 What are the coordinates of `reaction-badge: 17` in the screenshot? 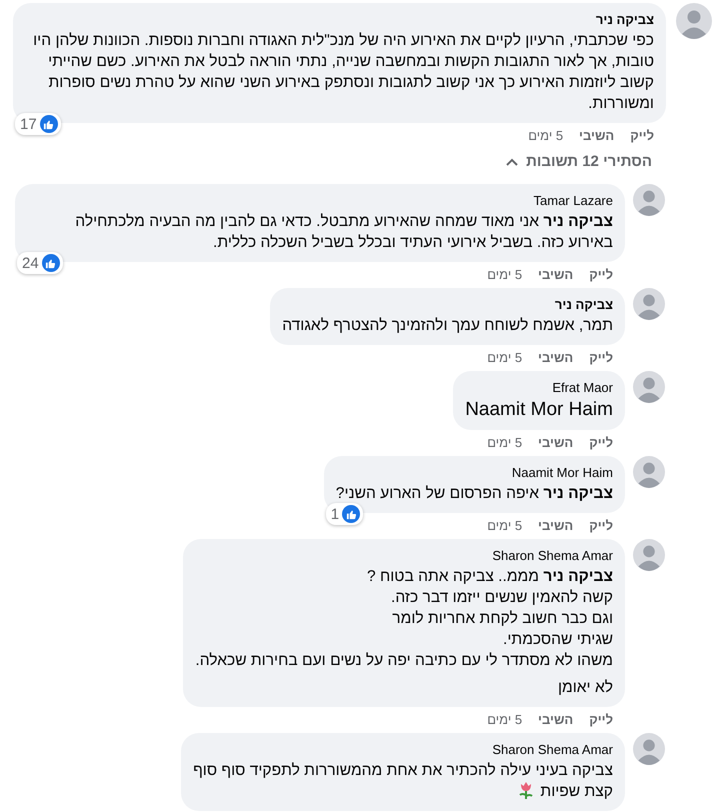 It's located at (38, 124).